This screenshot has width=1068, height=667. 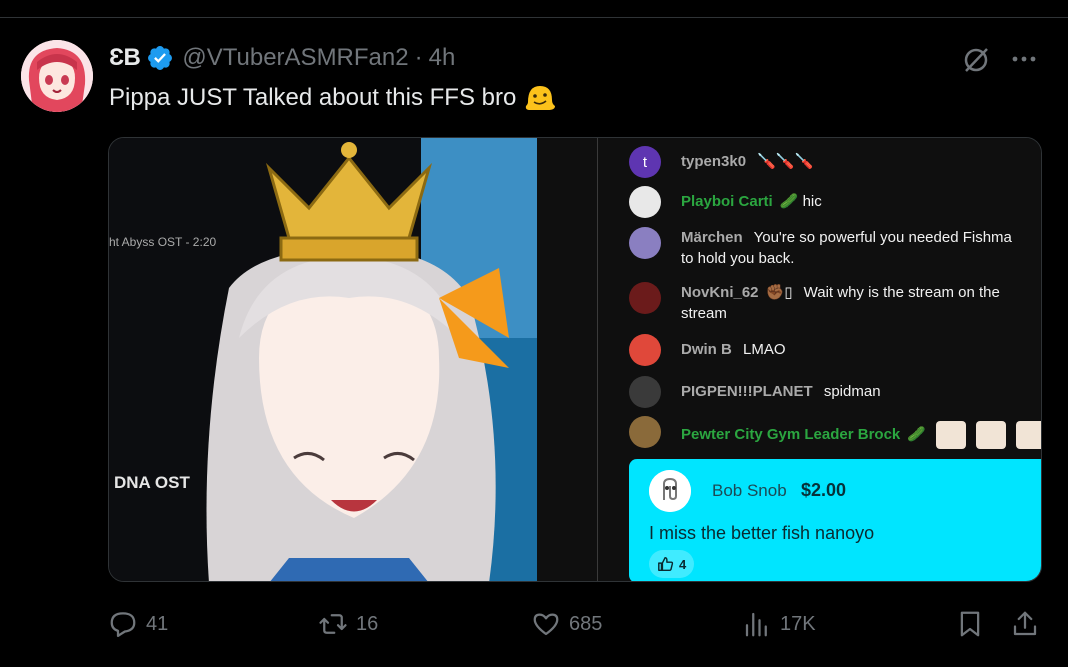 I want to click on chat-message: Pewter City Gym Leader Brock 🥒, so click(x=835, y=432).